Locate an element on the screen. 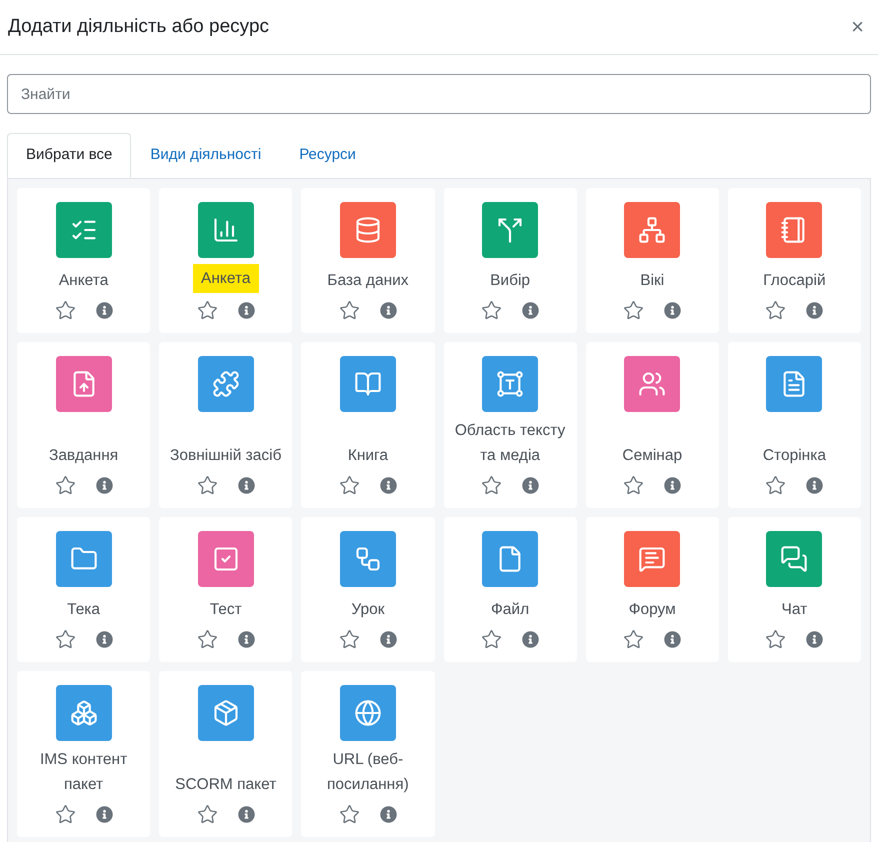  activity-card: База даних is located at coordinates (367, 260).